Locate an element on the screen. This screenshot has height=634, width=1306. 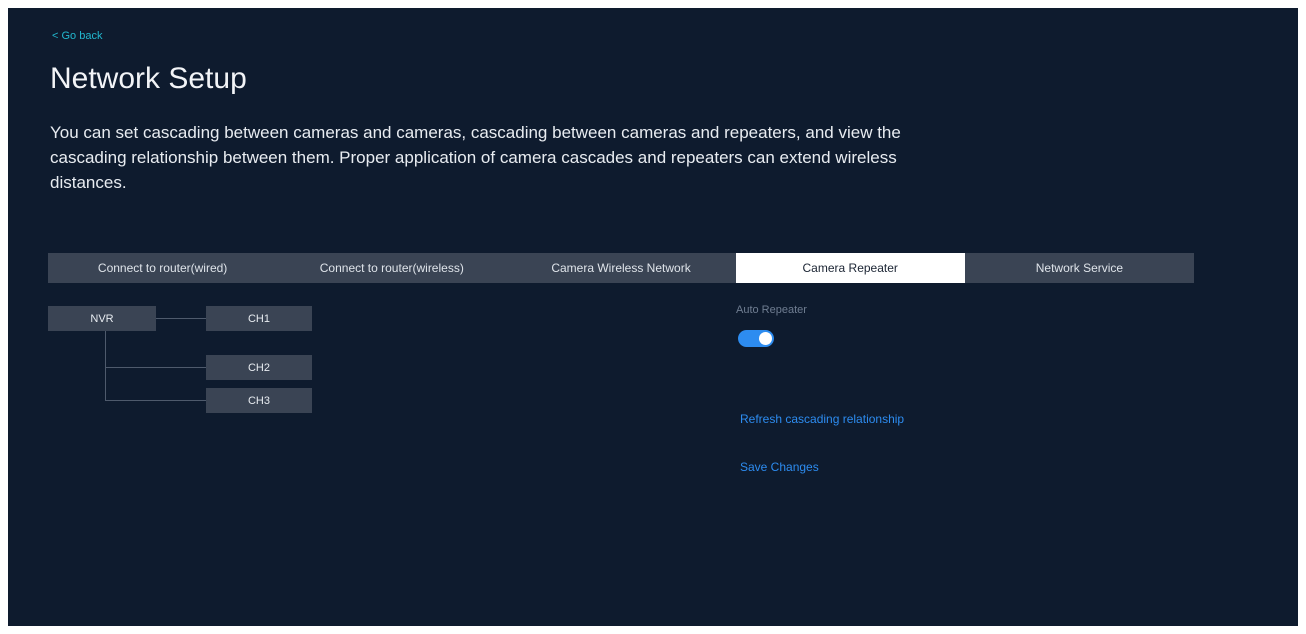
tree-connector-vertical is located at coordinates (105, 365).